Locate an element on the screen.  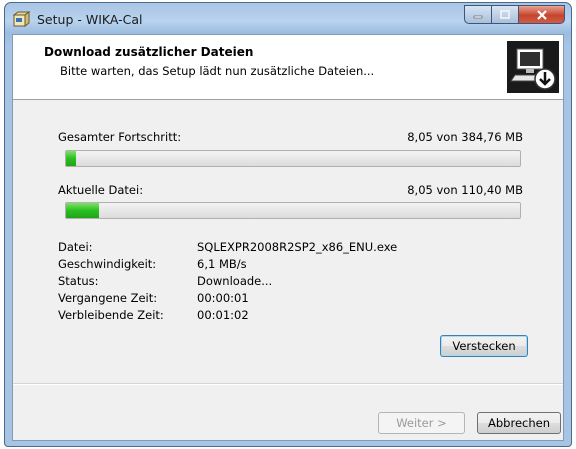
detail-key: Datei: is located at coordinates (75, 247).